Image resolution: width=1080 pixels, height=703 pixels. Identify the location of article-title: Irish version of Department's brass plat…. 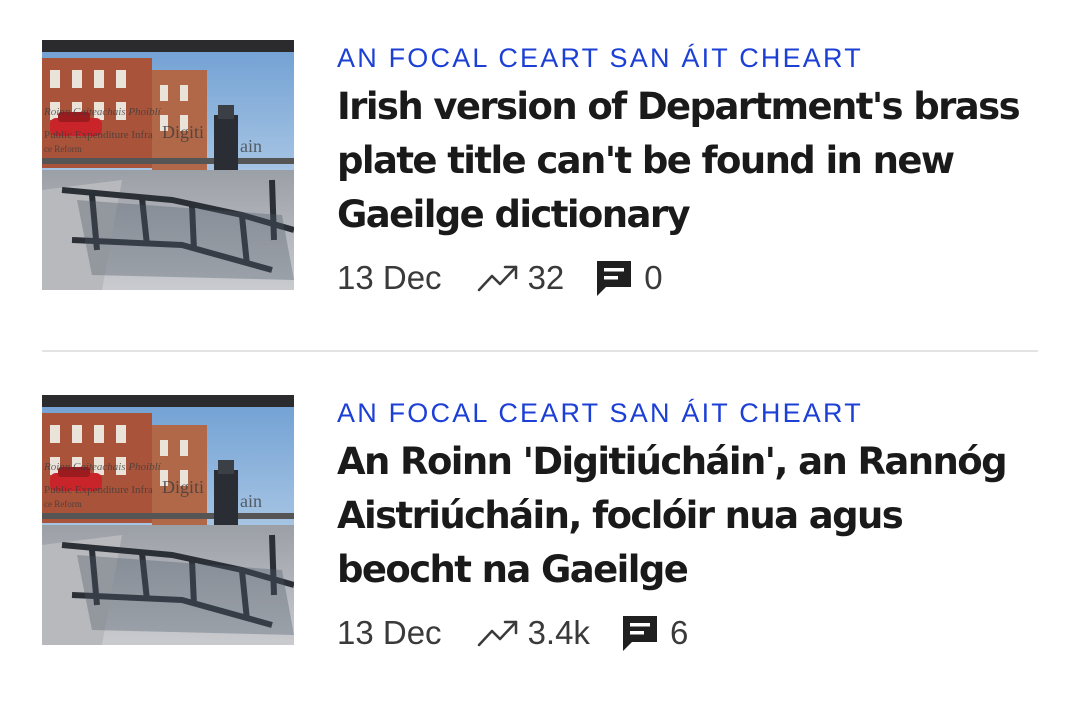
(687, 161).